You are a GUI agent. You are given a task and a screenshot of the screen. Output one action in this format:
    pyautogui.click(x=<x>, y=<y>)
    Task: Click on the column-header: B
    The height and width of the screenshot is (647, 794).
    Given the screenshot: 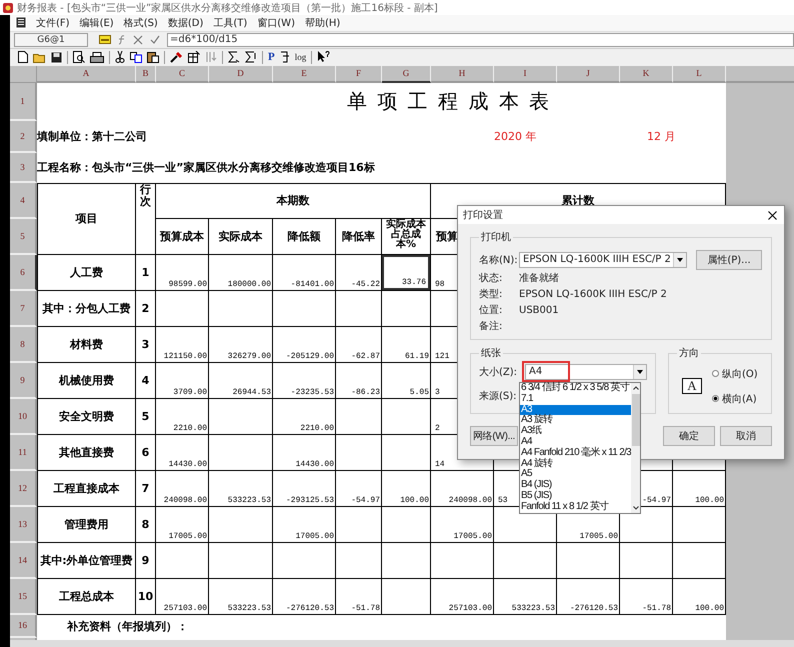 What is the action you would take?
    pyautogui.click(x=146, y=74)
    